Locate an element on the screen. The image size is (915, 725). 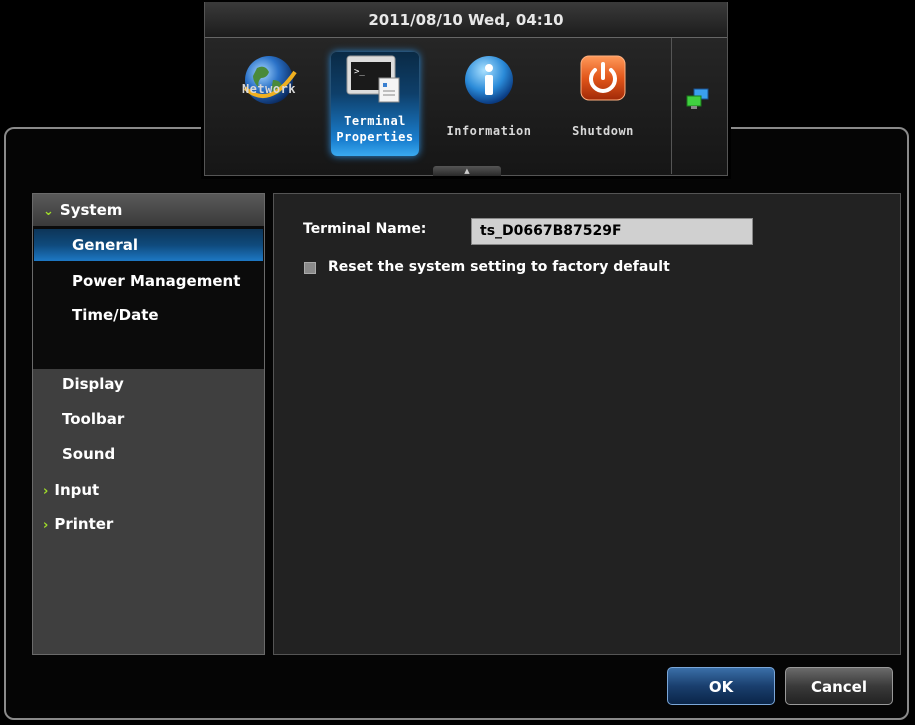
ok-button: OK is located at coordinates (721, 686).